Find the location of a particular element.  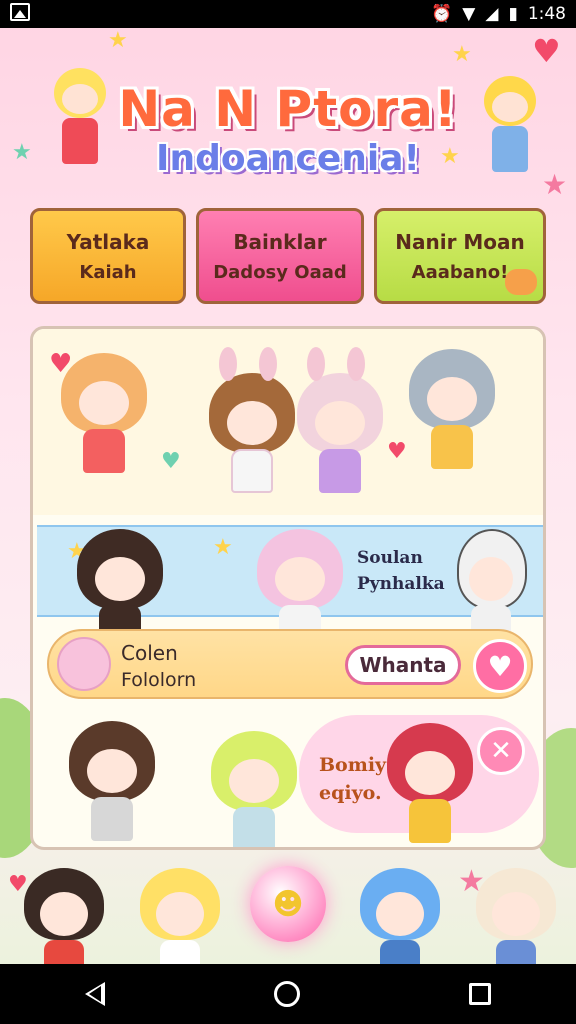

row-label-line2: Pynhalka is located at coordinates (401, 584).